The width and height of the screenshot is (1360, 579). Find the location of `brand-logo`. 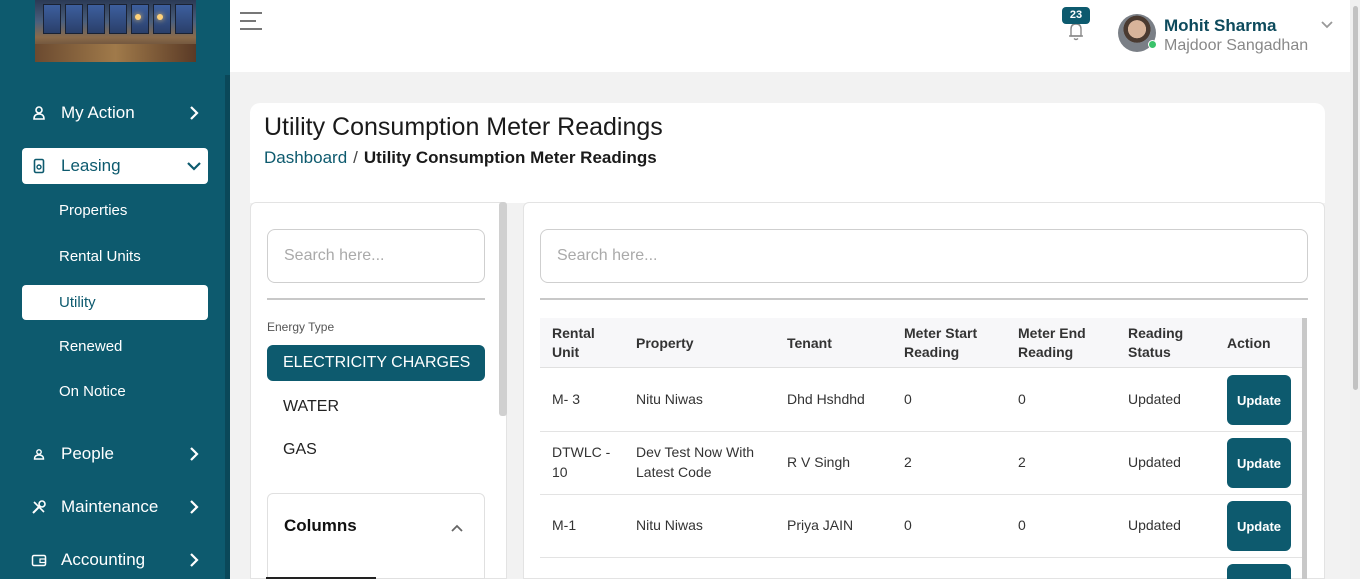

brand-logo is located at coordinates (115, 31).